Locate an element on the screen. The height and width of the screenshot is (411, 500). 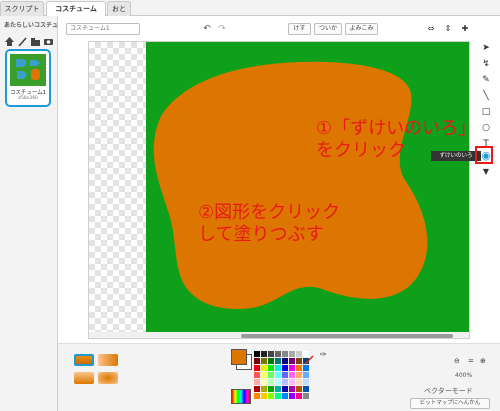
color-palette is located at coordinates (292, 381).